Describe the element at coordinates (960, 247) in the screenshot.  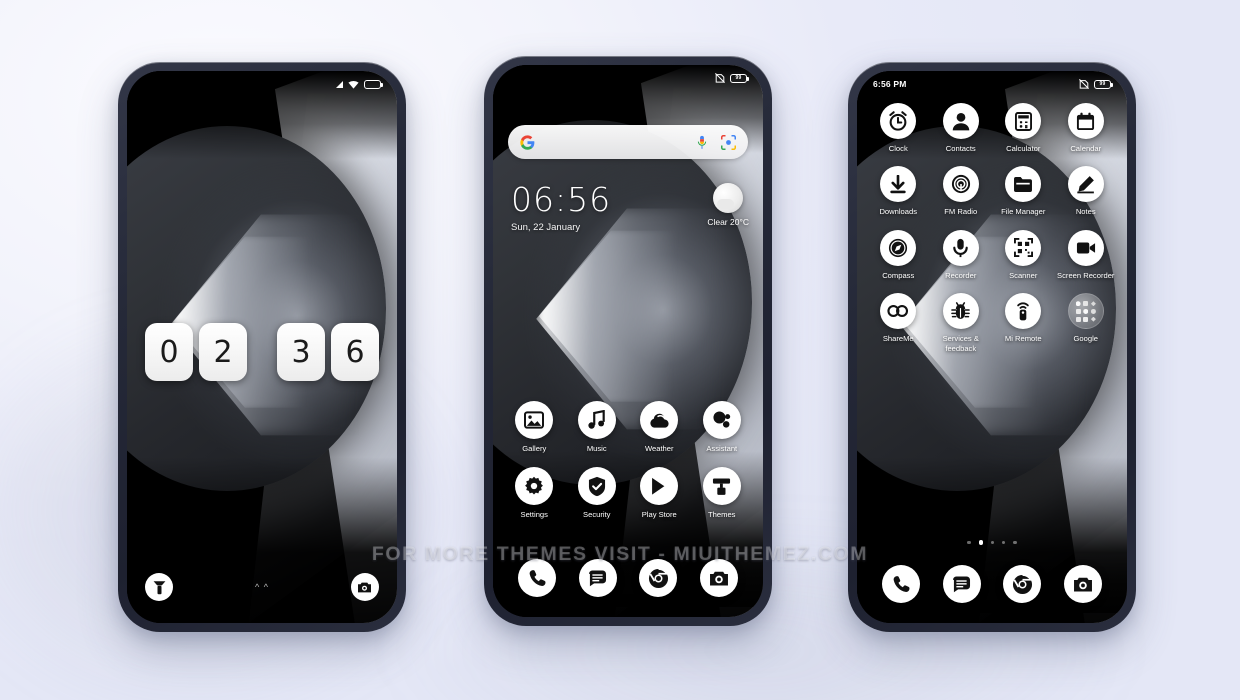
I see `recorder-icon-bubble` at that location.